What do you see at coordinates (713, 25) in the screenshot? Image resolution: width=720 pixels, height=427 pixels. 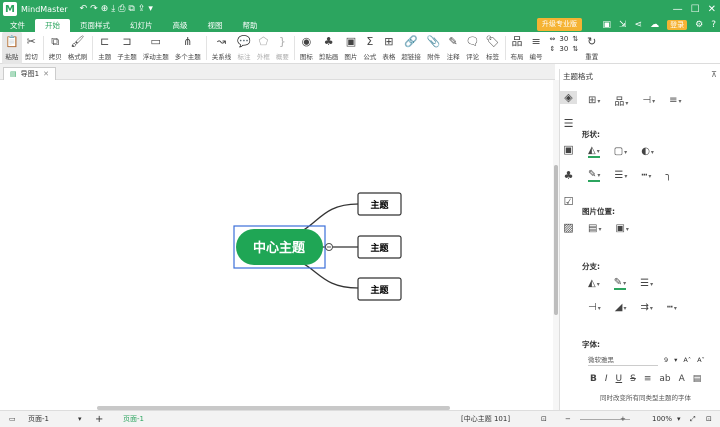 I see `help-icon: ?` at bounding box center [713, 25].